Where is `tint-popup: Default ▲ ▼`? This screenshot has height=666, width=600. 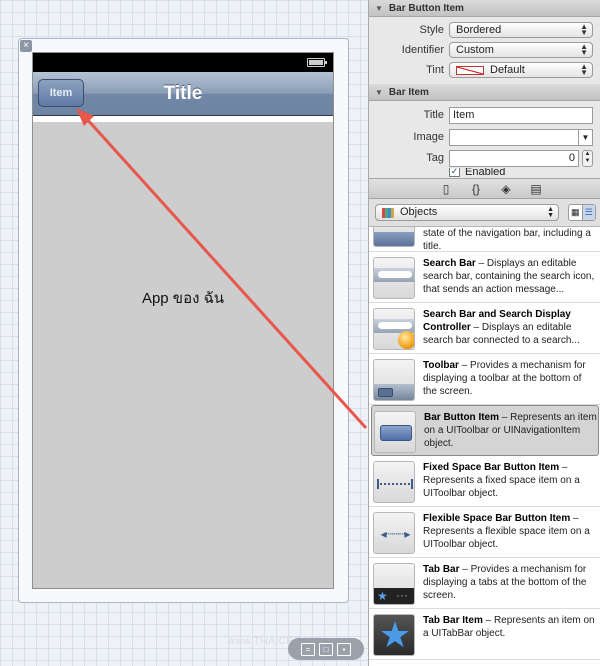
tint-popup: Default ▲ ▼ is located at coordinates (521, 70).